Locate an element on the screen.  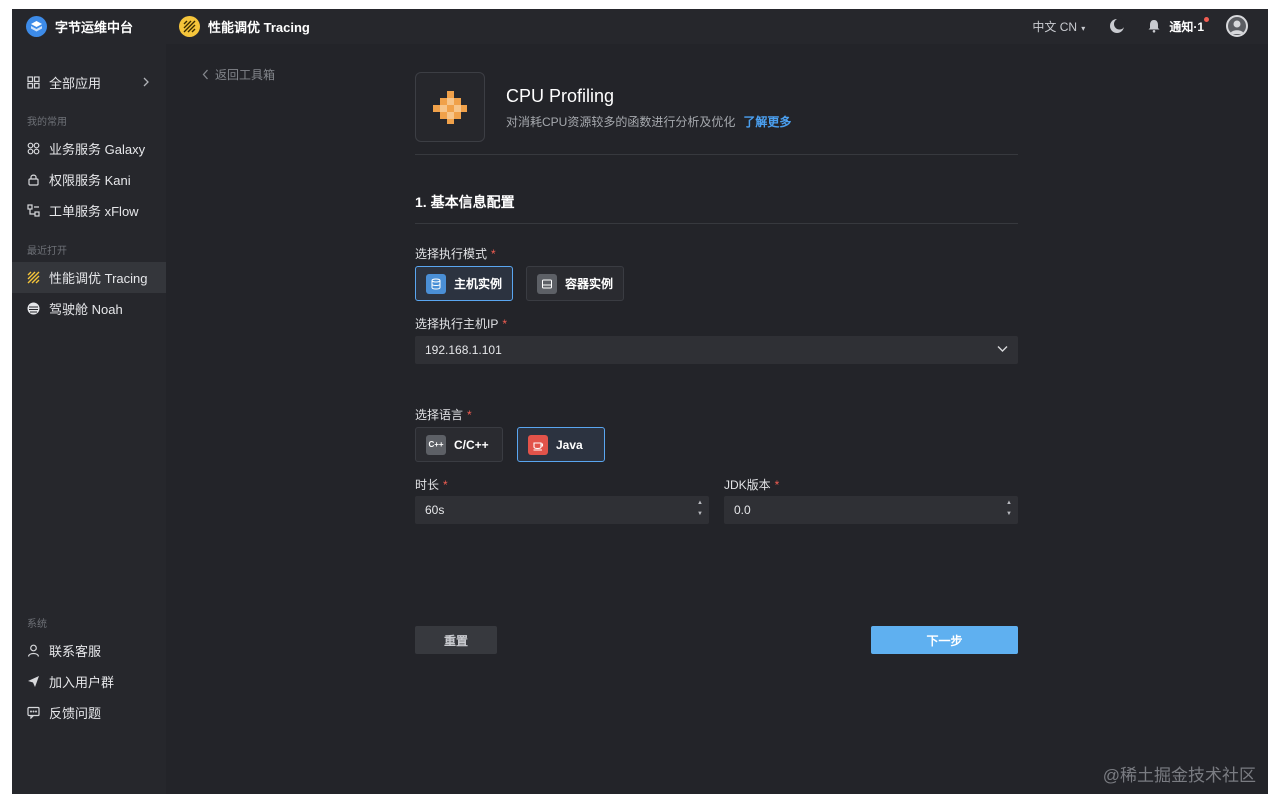
theme-toggle-icon is located at coordinates (1117, 26).